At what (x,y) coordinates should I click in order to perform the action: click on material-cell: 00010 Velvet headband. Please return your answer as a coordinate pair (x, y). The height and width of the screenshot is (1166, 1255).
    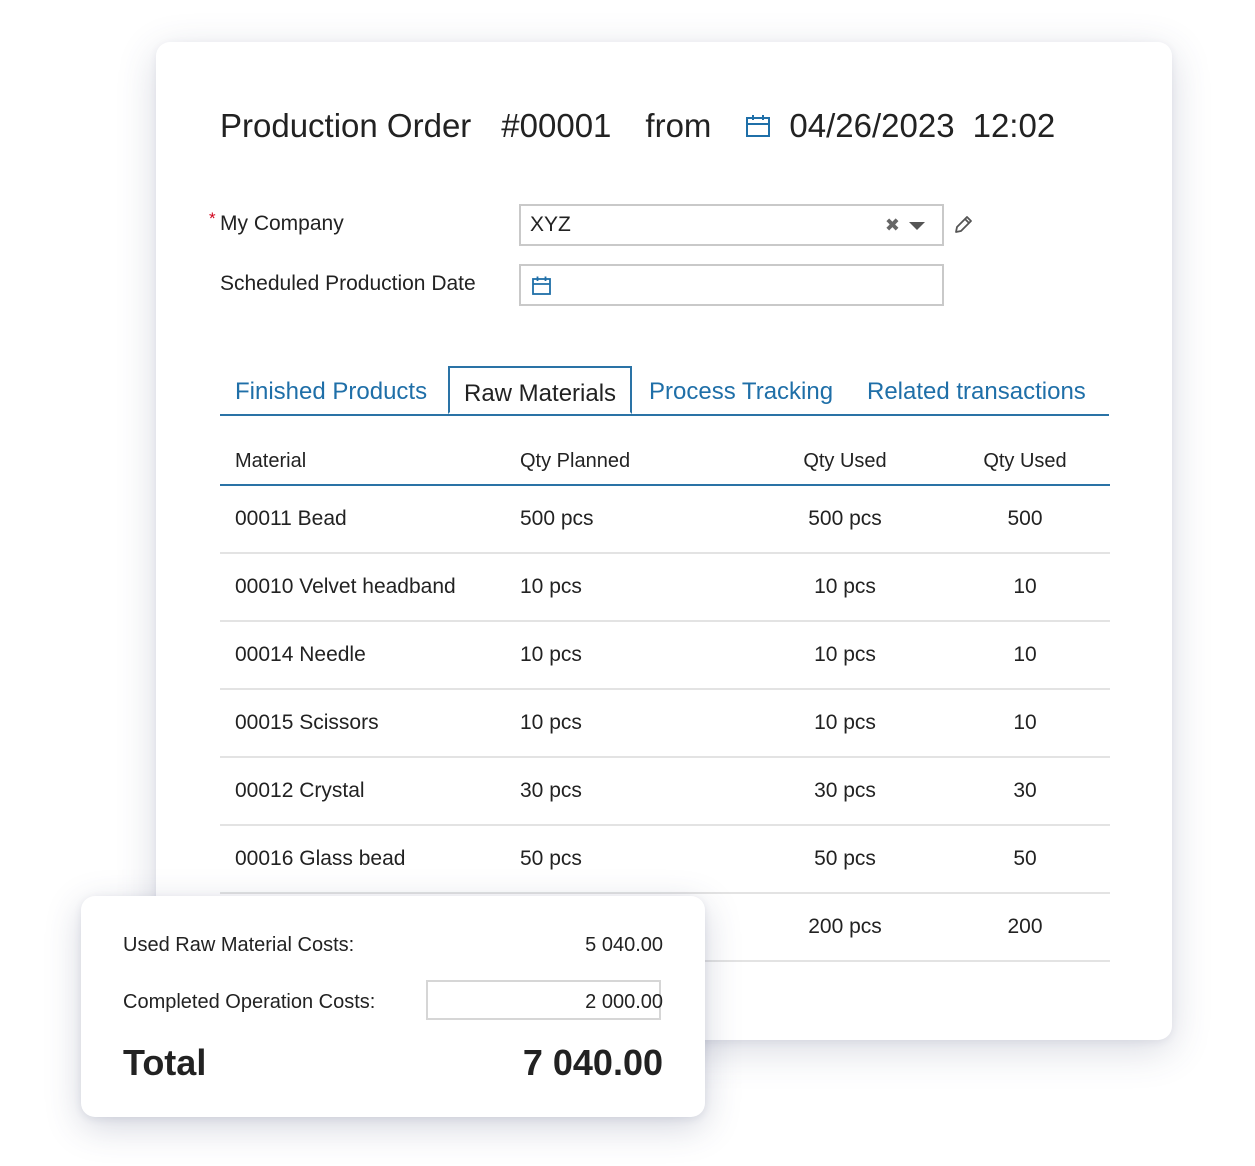
    Looking at the image, I should click on (370, 587).